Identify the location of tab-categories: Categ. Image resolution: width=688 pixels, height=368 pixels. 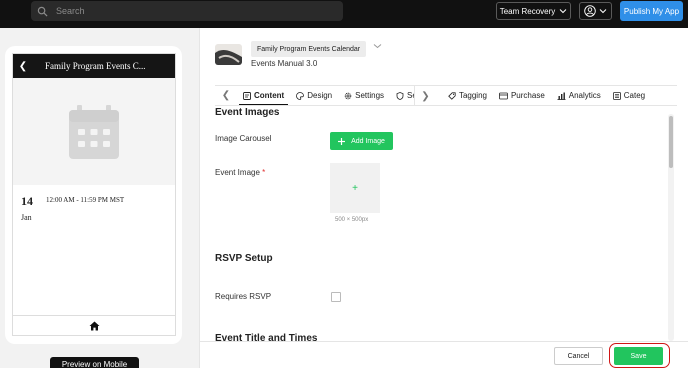
(629, 95).